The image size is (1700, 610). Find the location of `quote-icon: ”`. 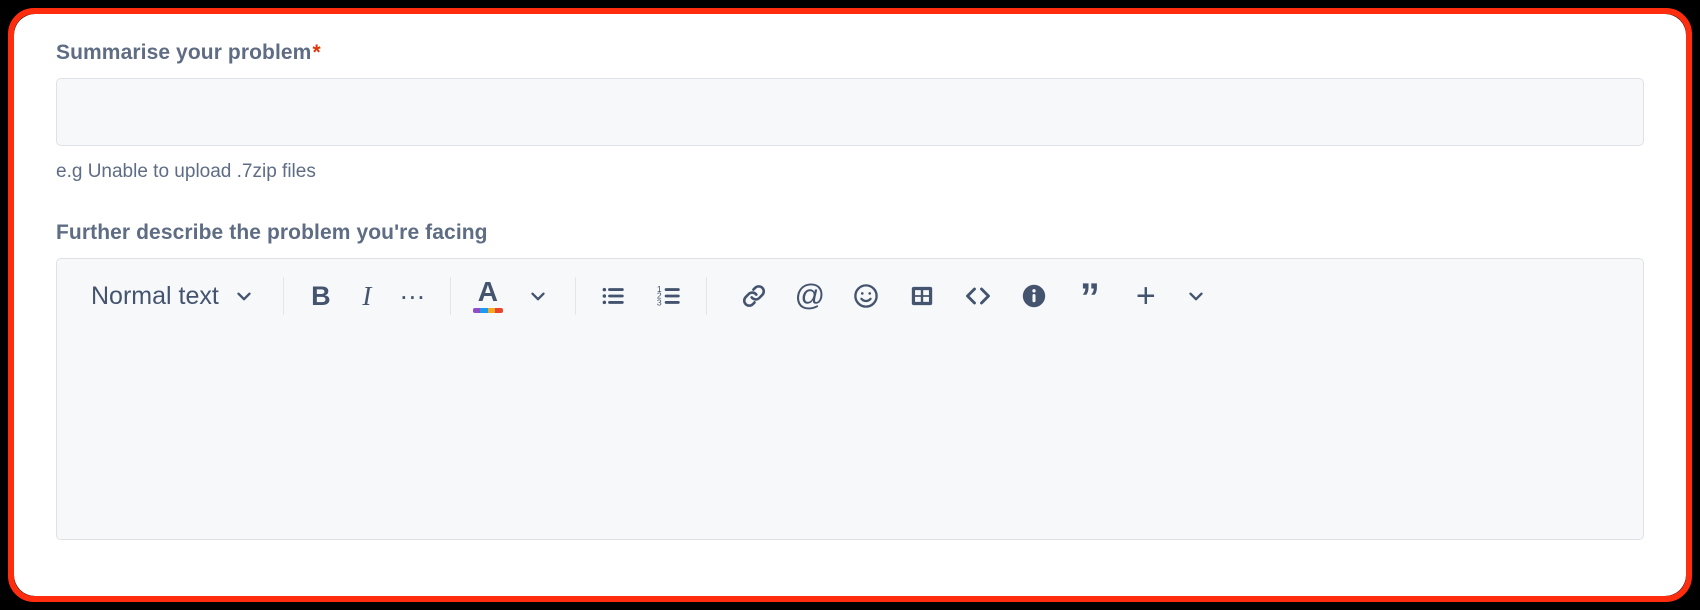

quote-icon: ” is located at coordinates (1089, 298).